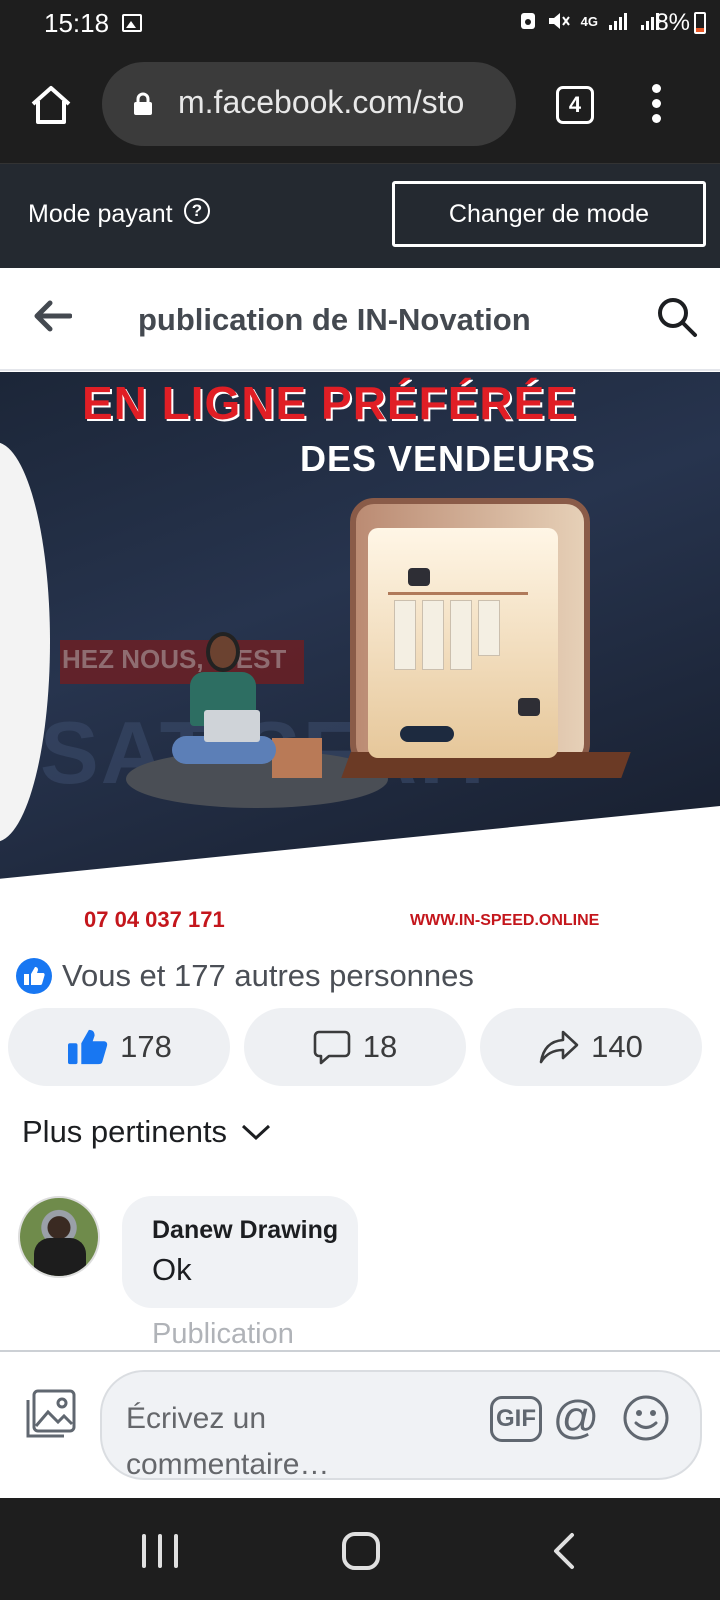 Image resolution: width=720 pixels, height=1600 pixels. I want to click on image-phone-number: 07 04 037 171, so click(154, 919).